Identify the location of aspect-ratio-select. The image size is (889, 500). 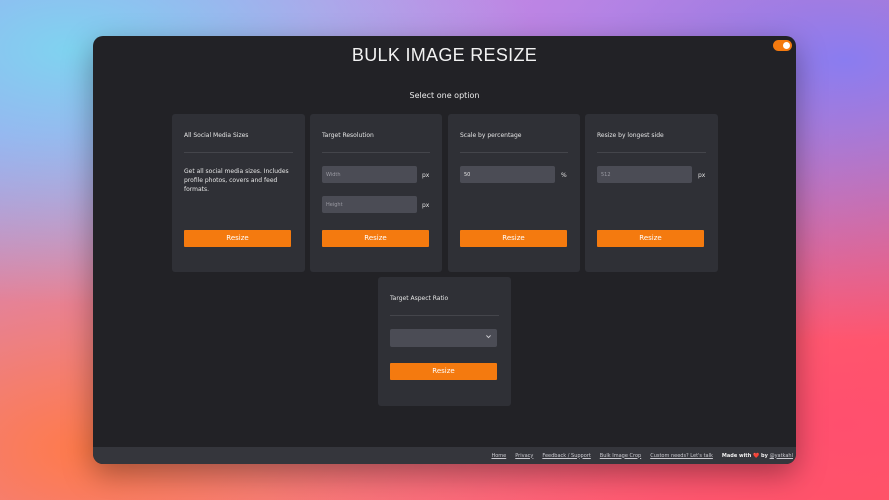
(443, 338).